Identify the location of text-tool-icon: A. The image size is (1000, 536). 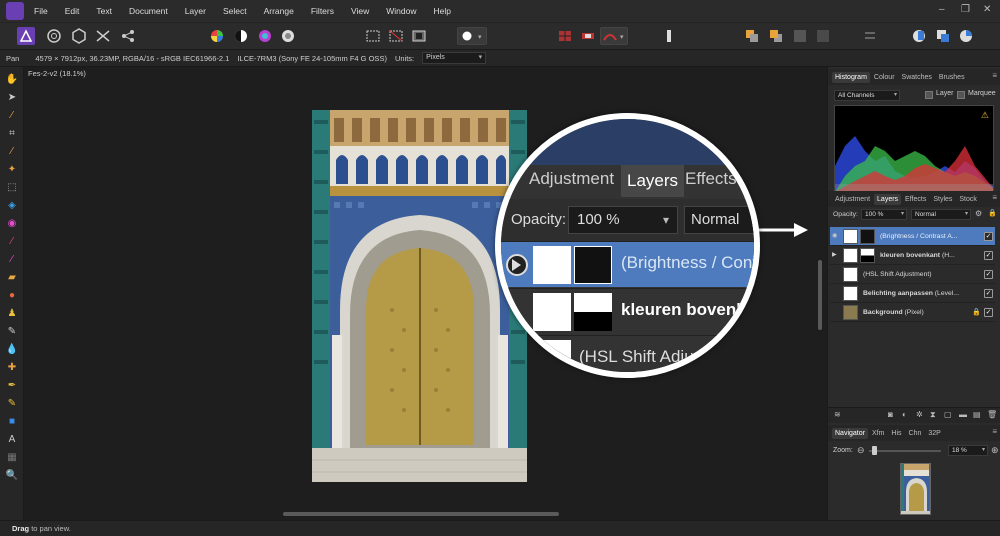
(12, 440).